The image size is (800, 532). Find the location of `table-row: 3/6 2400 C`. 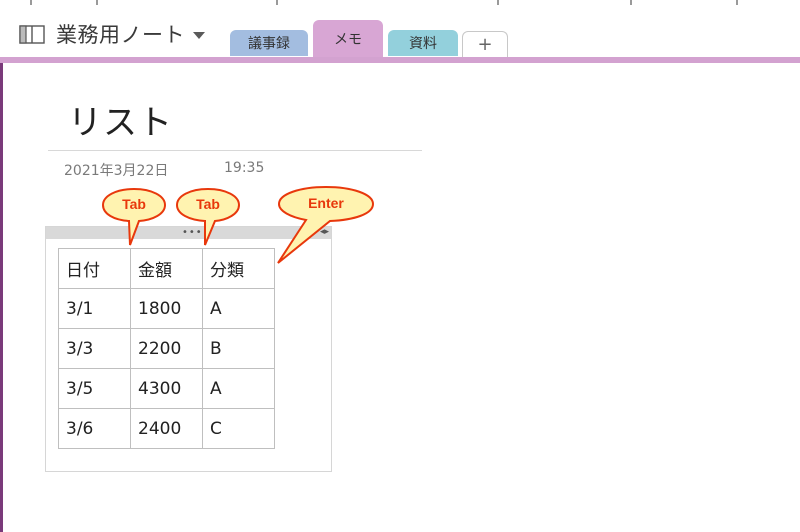

table-row: 3/6 2400 C is located at coordinates (166, 428).